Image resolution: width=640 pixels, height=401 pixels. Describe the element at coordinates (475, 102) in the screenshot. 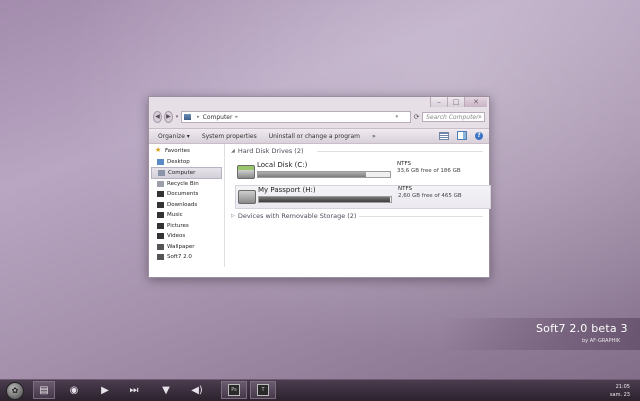

I see `close-icon: ✕` at that location.